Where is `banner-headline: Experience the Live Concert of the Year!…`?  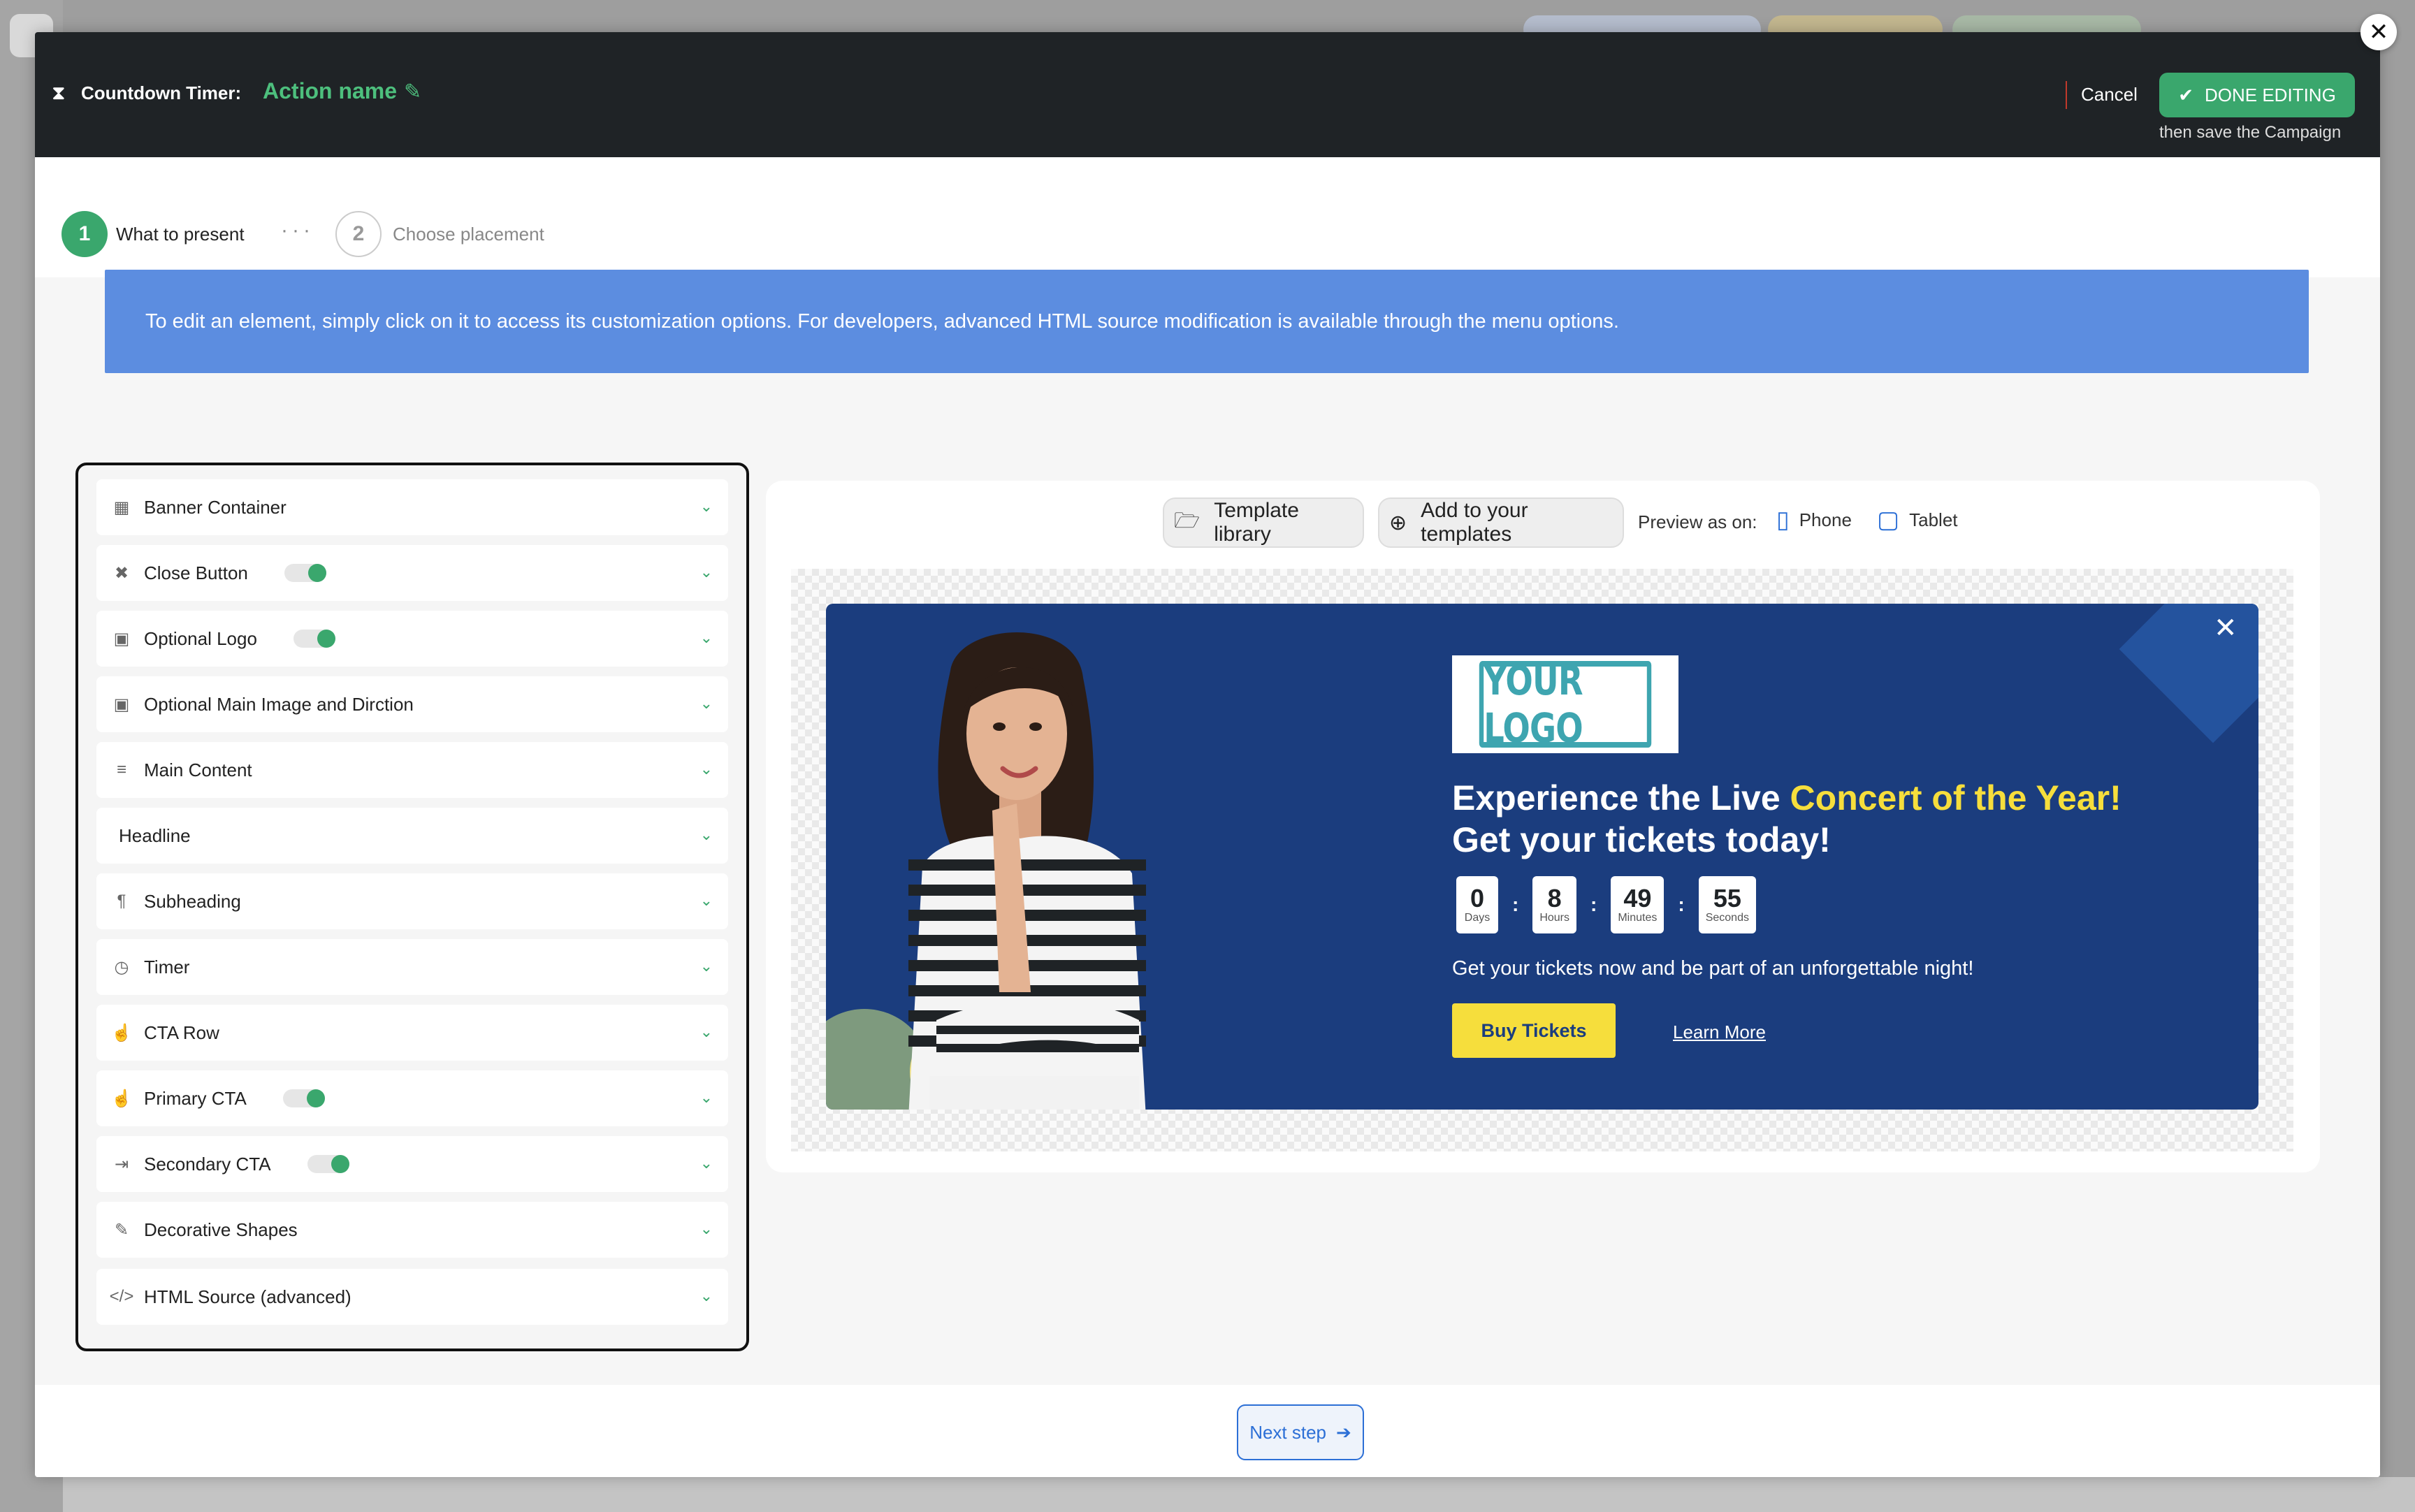 banner-headline: Experience the Live Concert of the Year!… is located at coordinates (1836, 819).